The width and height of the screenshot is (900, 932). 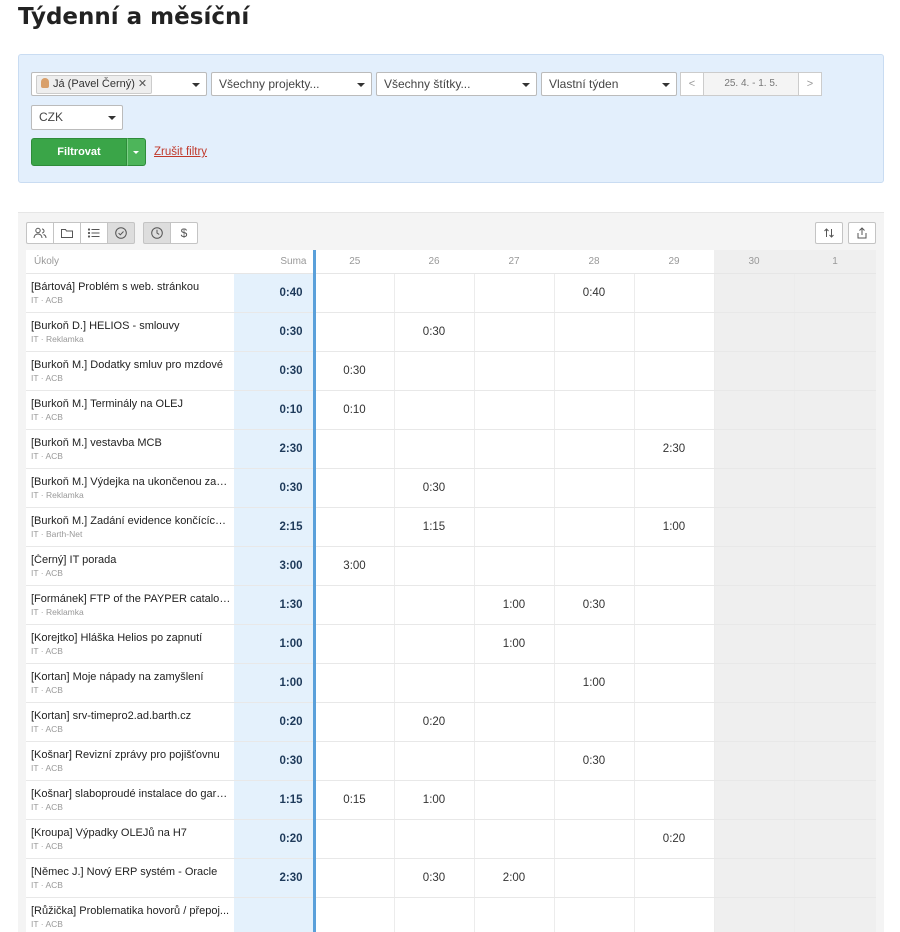 What do you see at coordinates (67, 233) in the screenshot?
I see `group-projects-button` at bounding box center [67, 233].